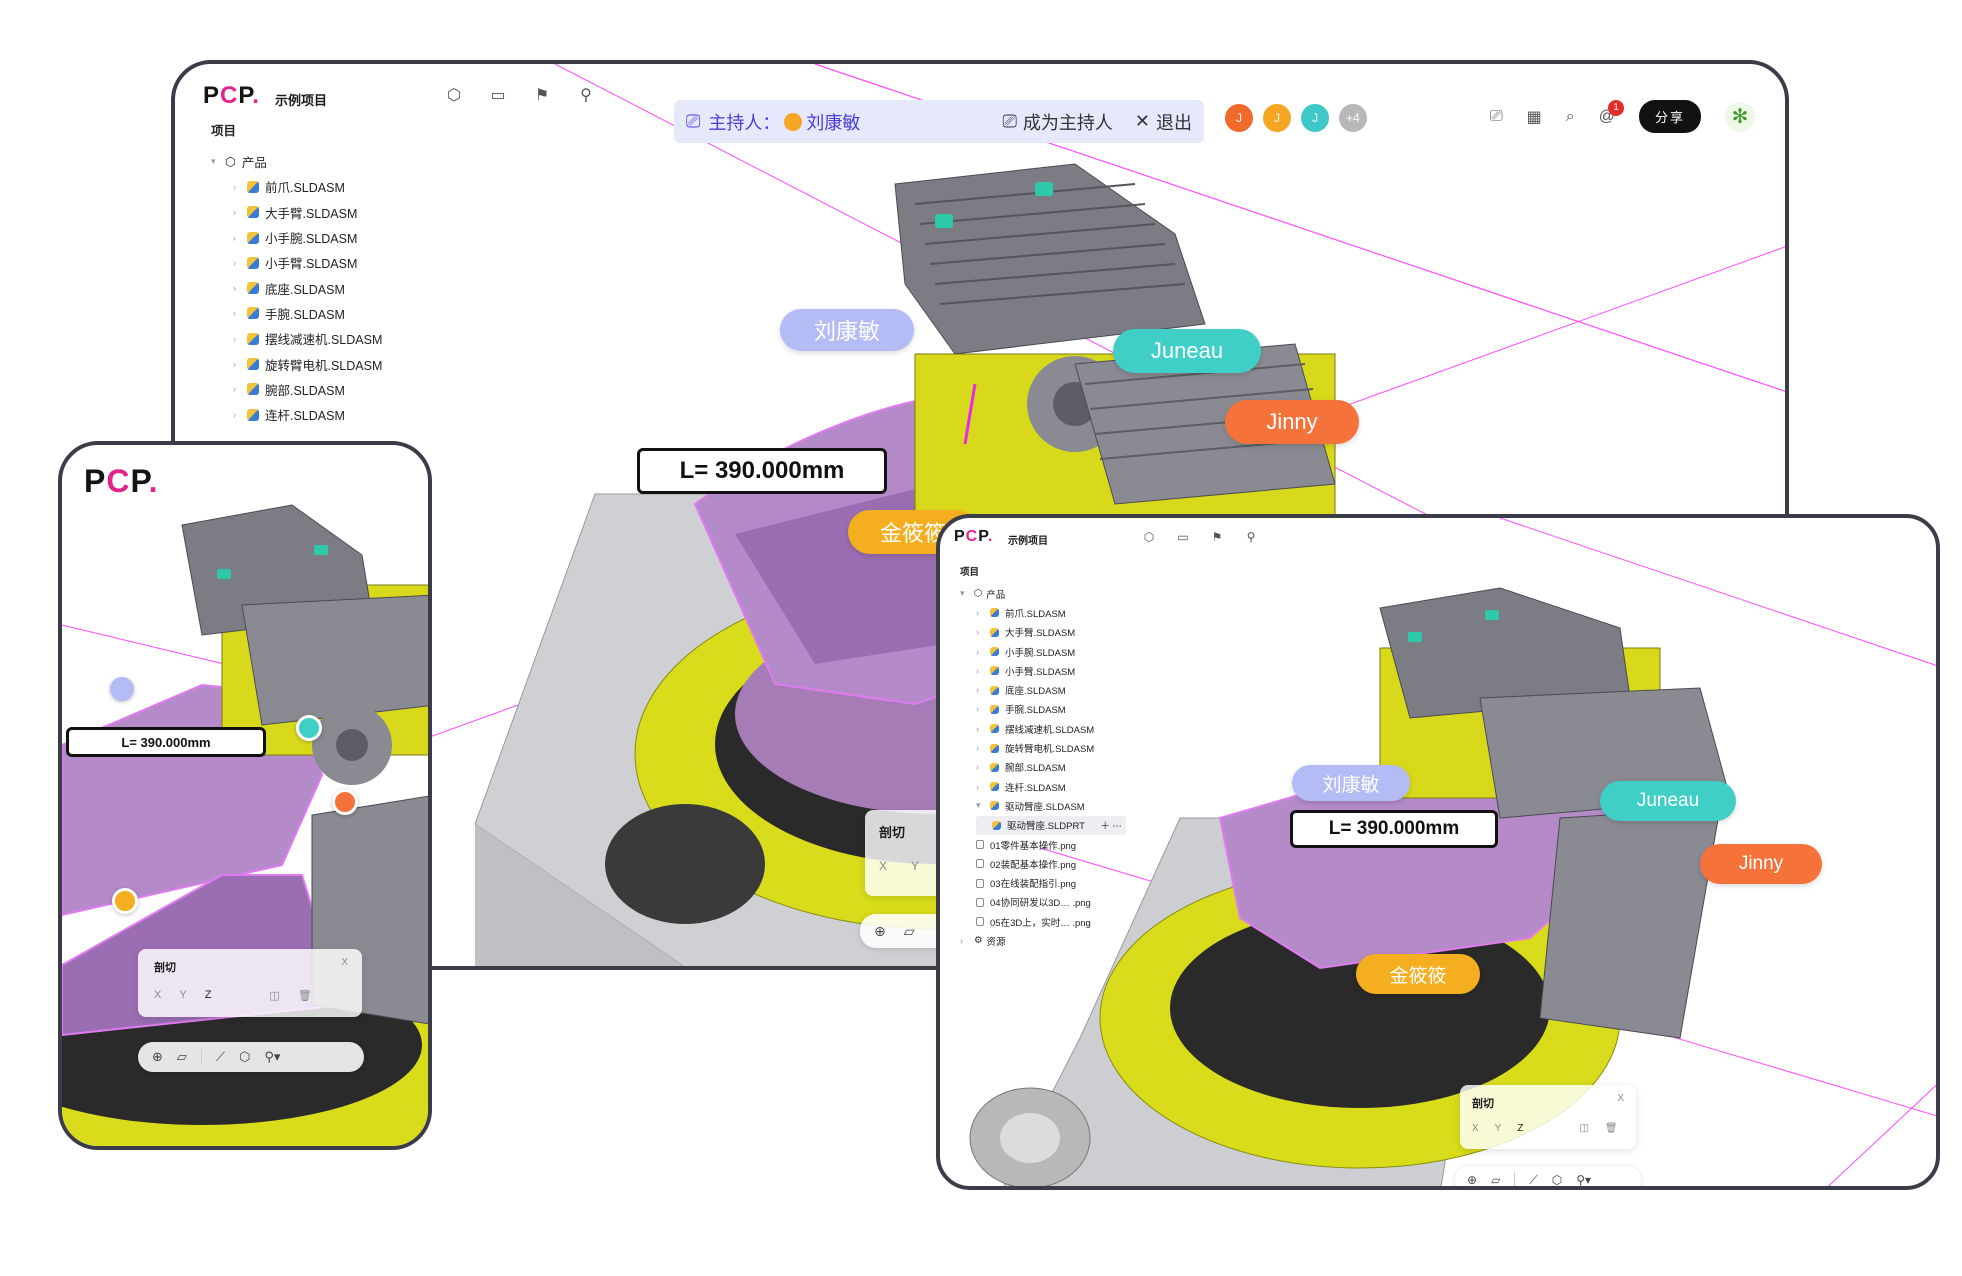 The image size is (1962, 1276). What do you see at coordinates (1200, 537) in the screenshot?
I see `top-toolbar: ⬡ ▭ ⚑ ⚲` at bounding box center [1200, 537].